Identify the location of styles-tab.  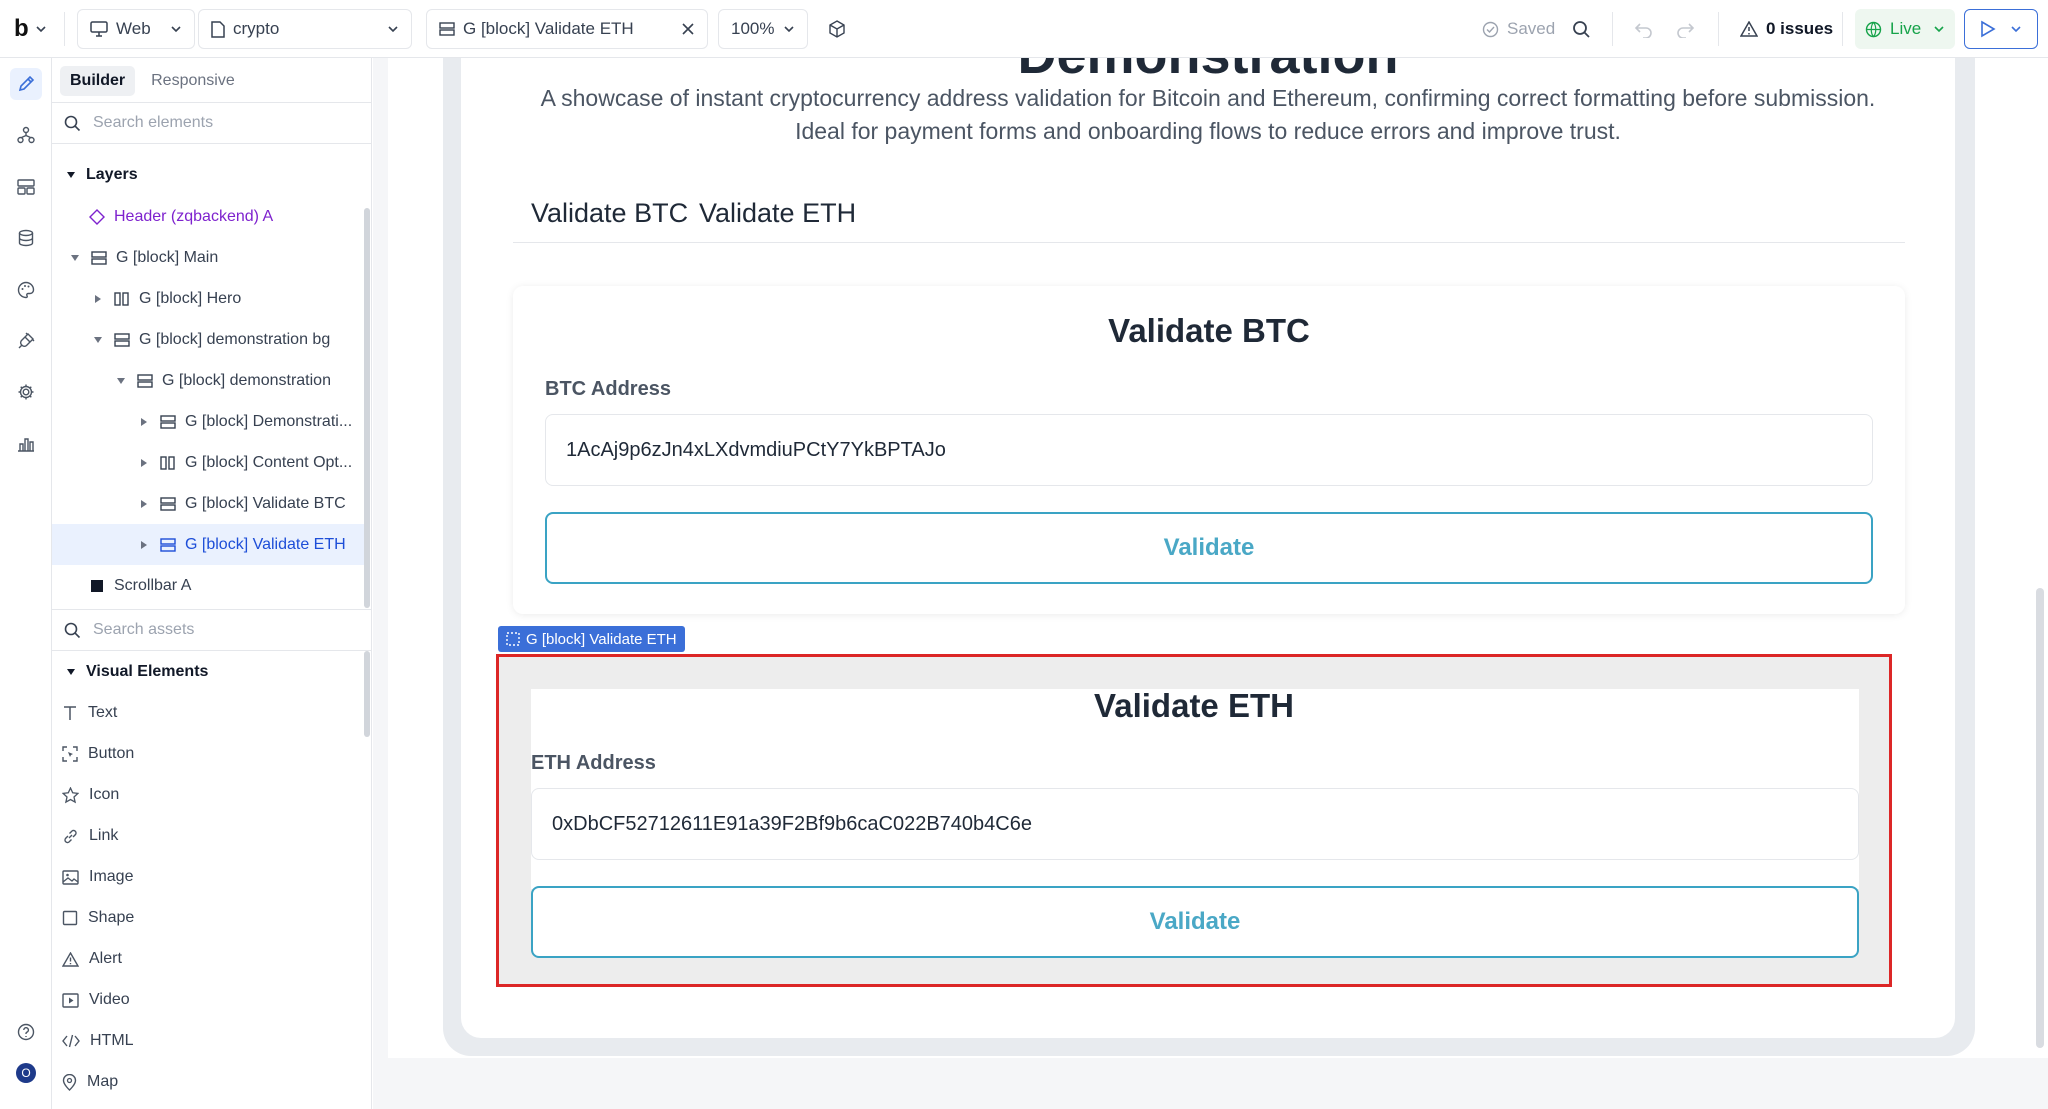
(26, 290).